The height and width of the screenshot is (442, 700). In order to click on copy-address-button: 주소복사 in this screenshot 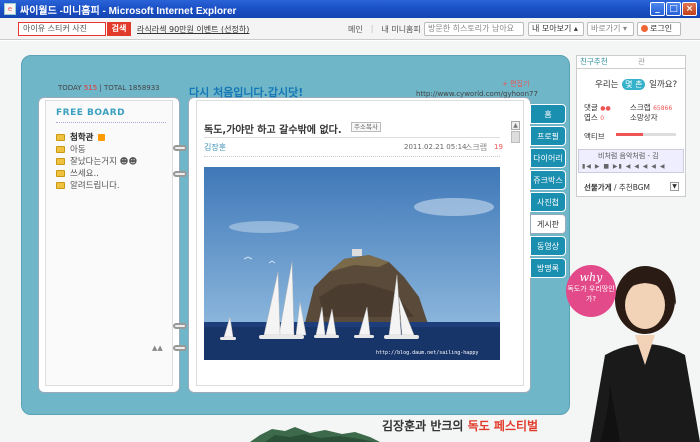, I will do `click(366, 127)`.